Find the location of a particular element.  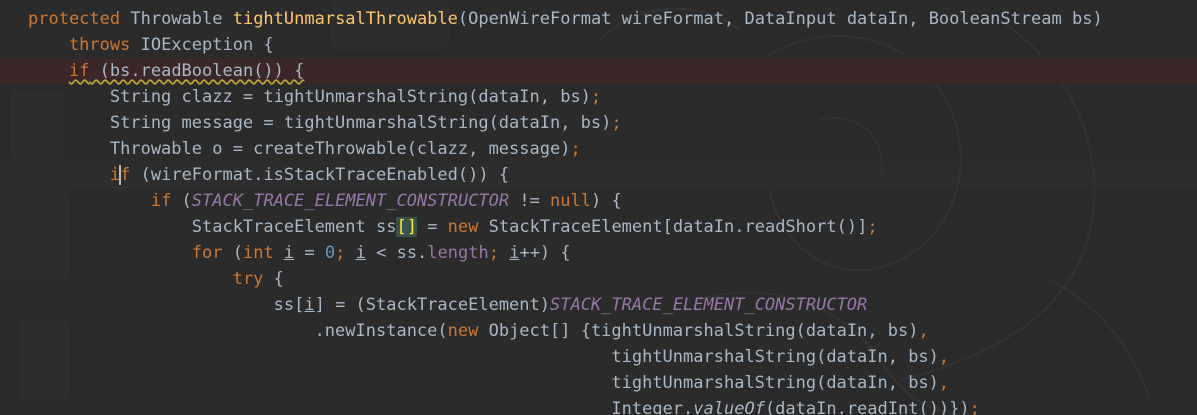

code-token: protected is located at coordinates (79, 19).